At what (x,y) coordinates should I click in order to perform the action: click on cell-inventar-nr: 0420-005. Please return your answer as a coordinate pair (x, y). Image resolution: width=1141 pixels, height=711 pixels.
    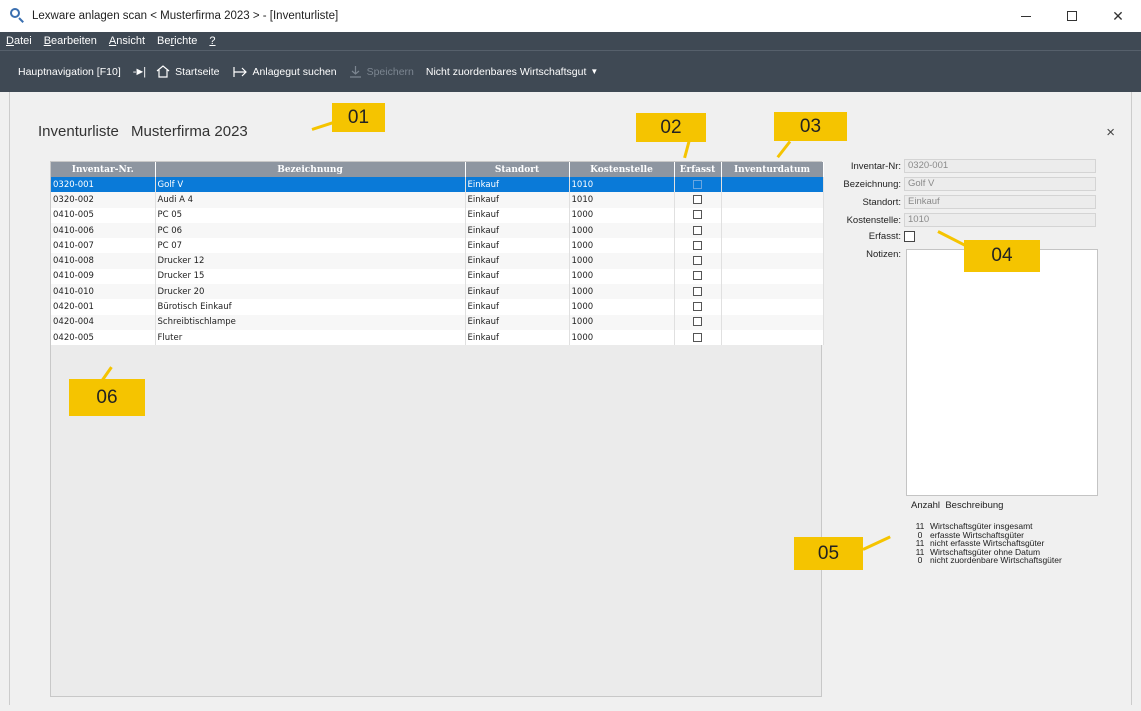
    Looking at the image, I should click on (103, 337).